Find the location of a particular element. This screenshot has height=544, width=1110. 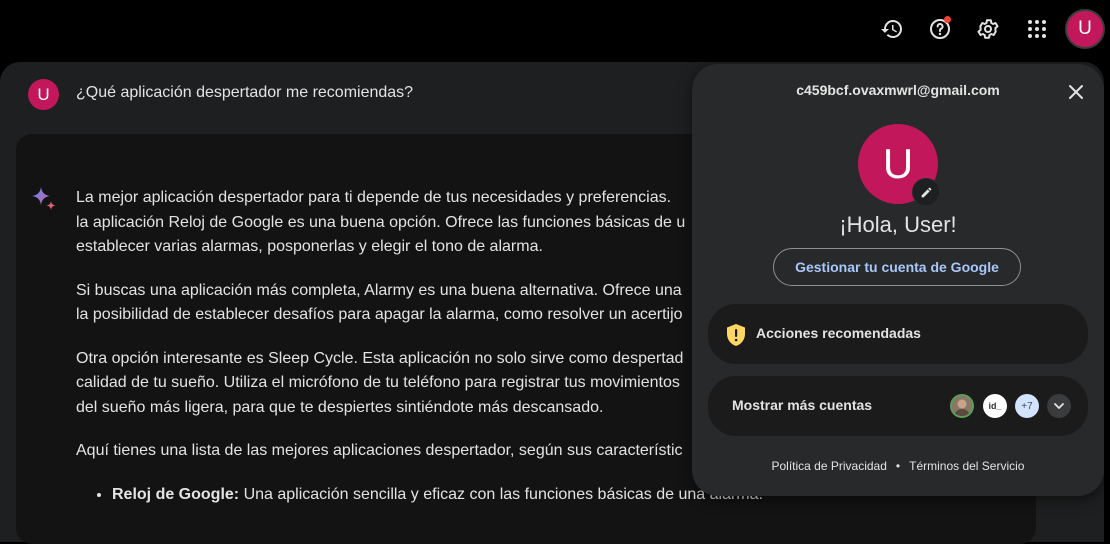

recommended-actions-button: Acciones recomendadas is located at coordinates (898, 334).